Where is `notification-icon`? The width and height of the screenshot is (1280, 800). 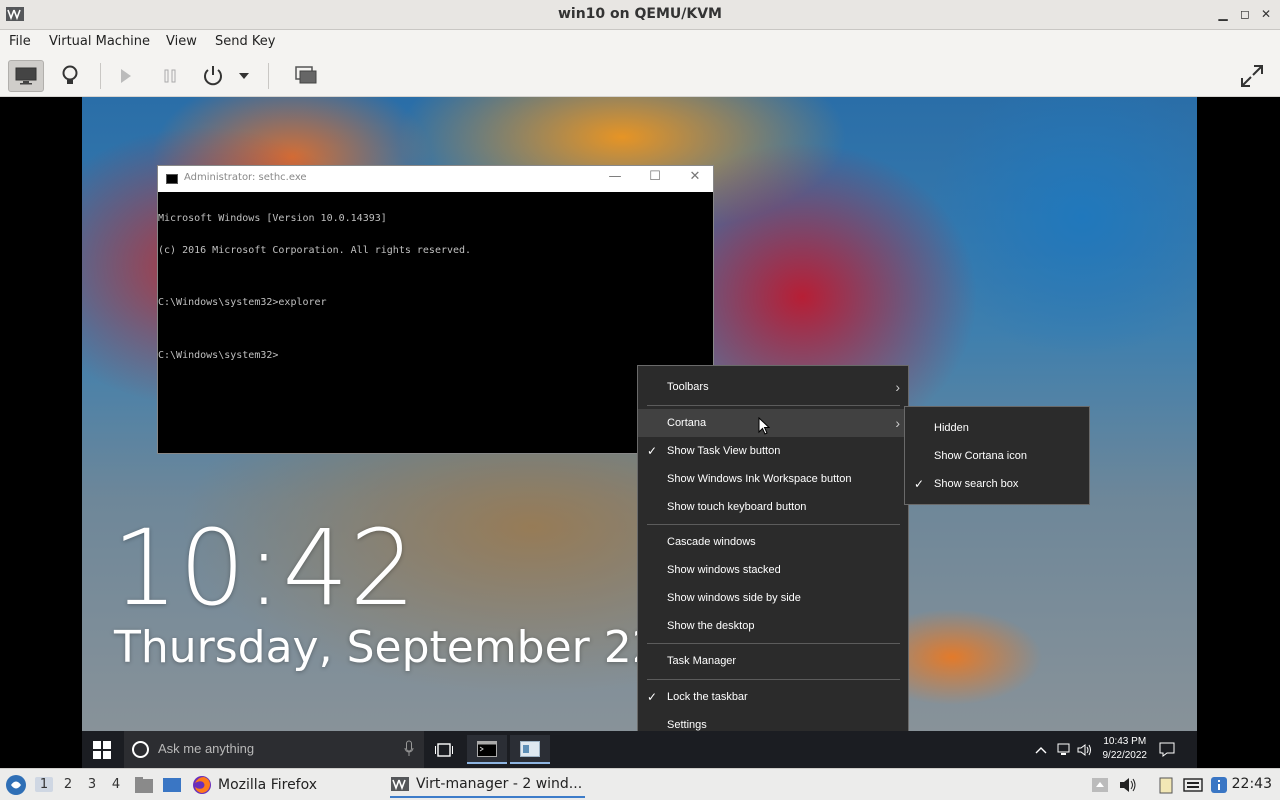 notification-icon is located at coordinates (1167, 749).